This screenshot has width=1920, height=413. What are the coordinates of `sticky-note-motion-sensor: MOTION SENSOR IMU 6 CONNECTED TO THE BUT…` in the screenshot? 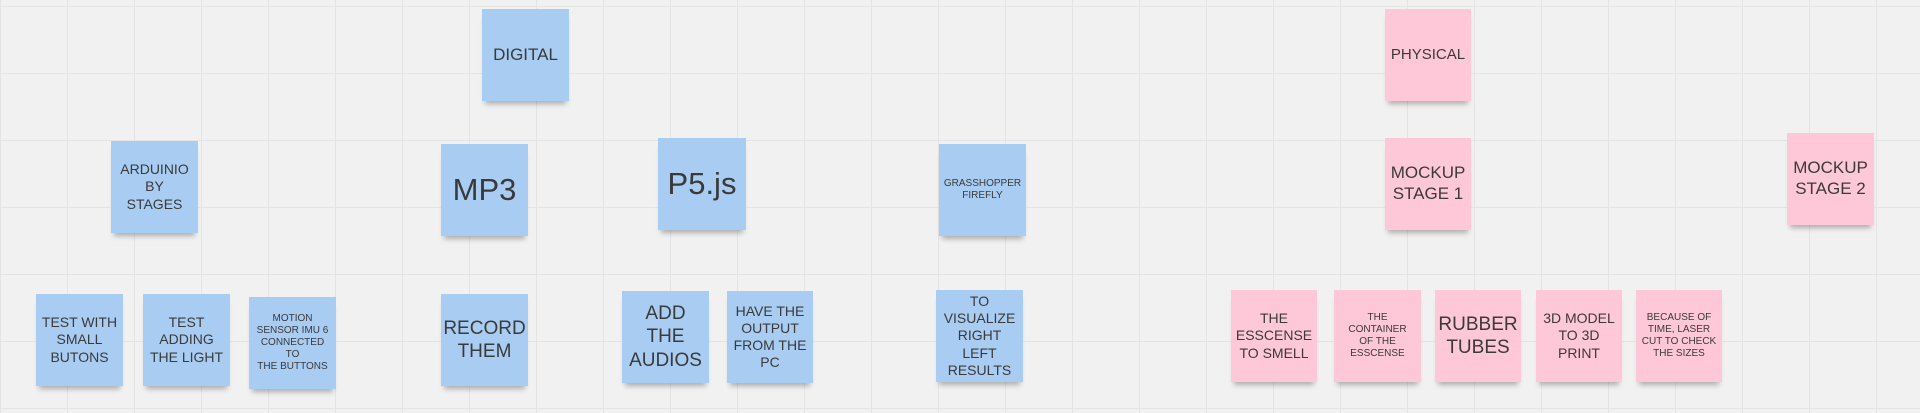 It's located at (292, 343).